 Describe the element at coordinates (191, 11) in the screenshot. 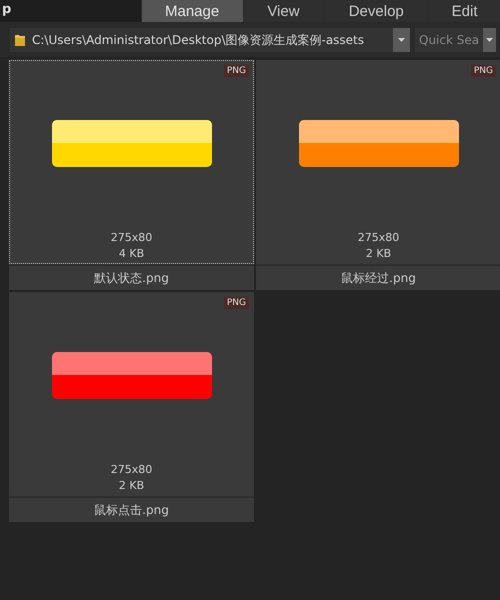

I see `tab: Manage` at that location.